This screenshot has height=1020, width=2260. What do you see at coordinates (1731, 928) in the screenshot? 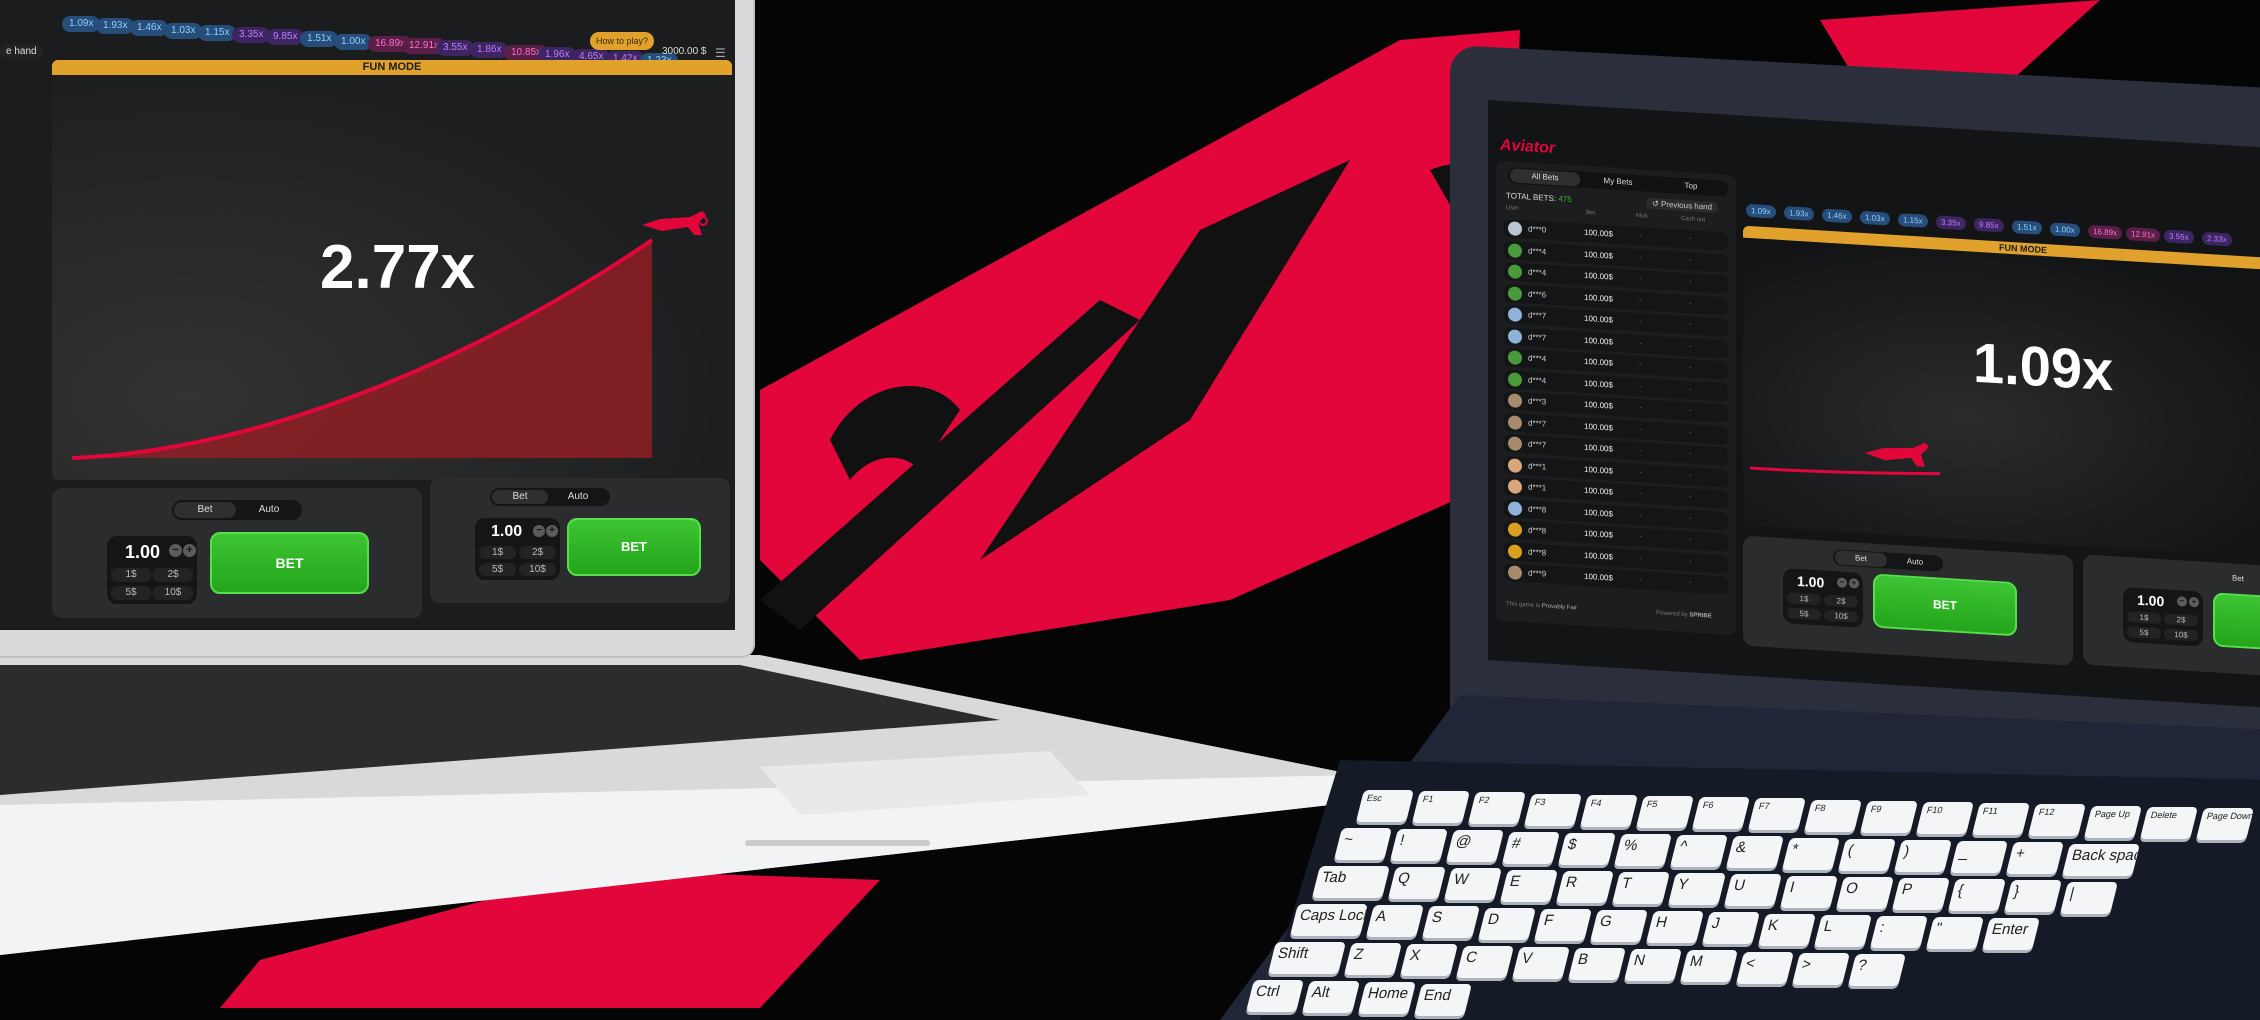
I see `keyboard-key: J` at bounding box center [1731, 928].